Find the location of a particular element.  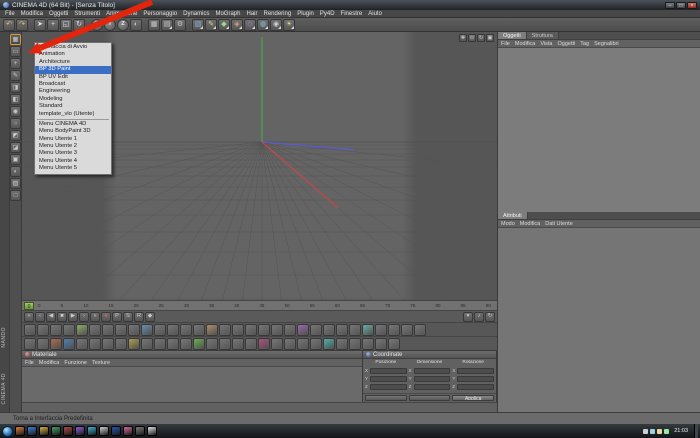

coordinate-field-dimensione-x is located at coordinates (432, 370).